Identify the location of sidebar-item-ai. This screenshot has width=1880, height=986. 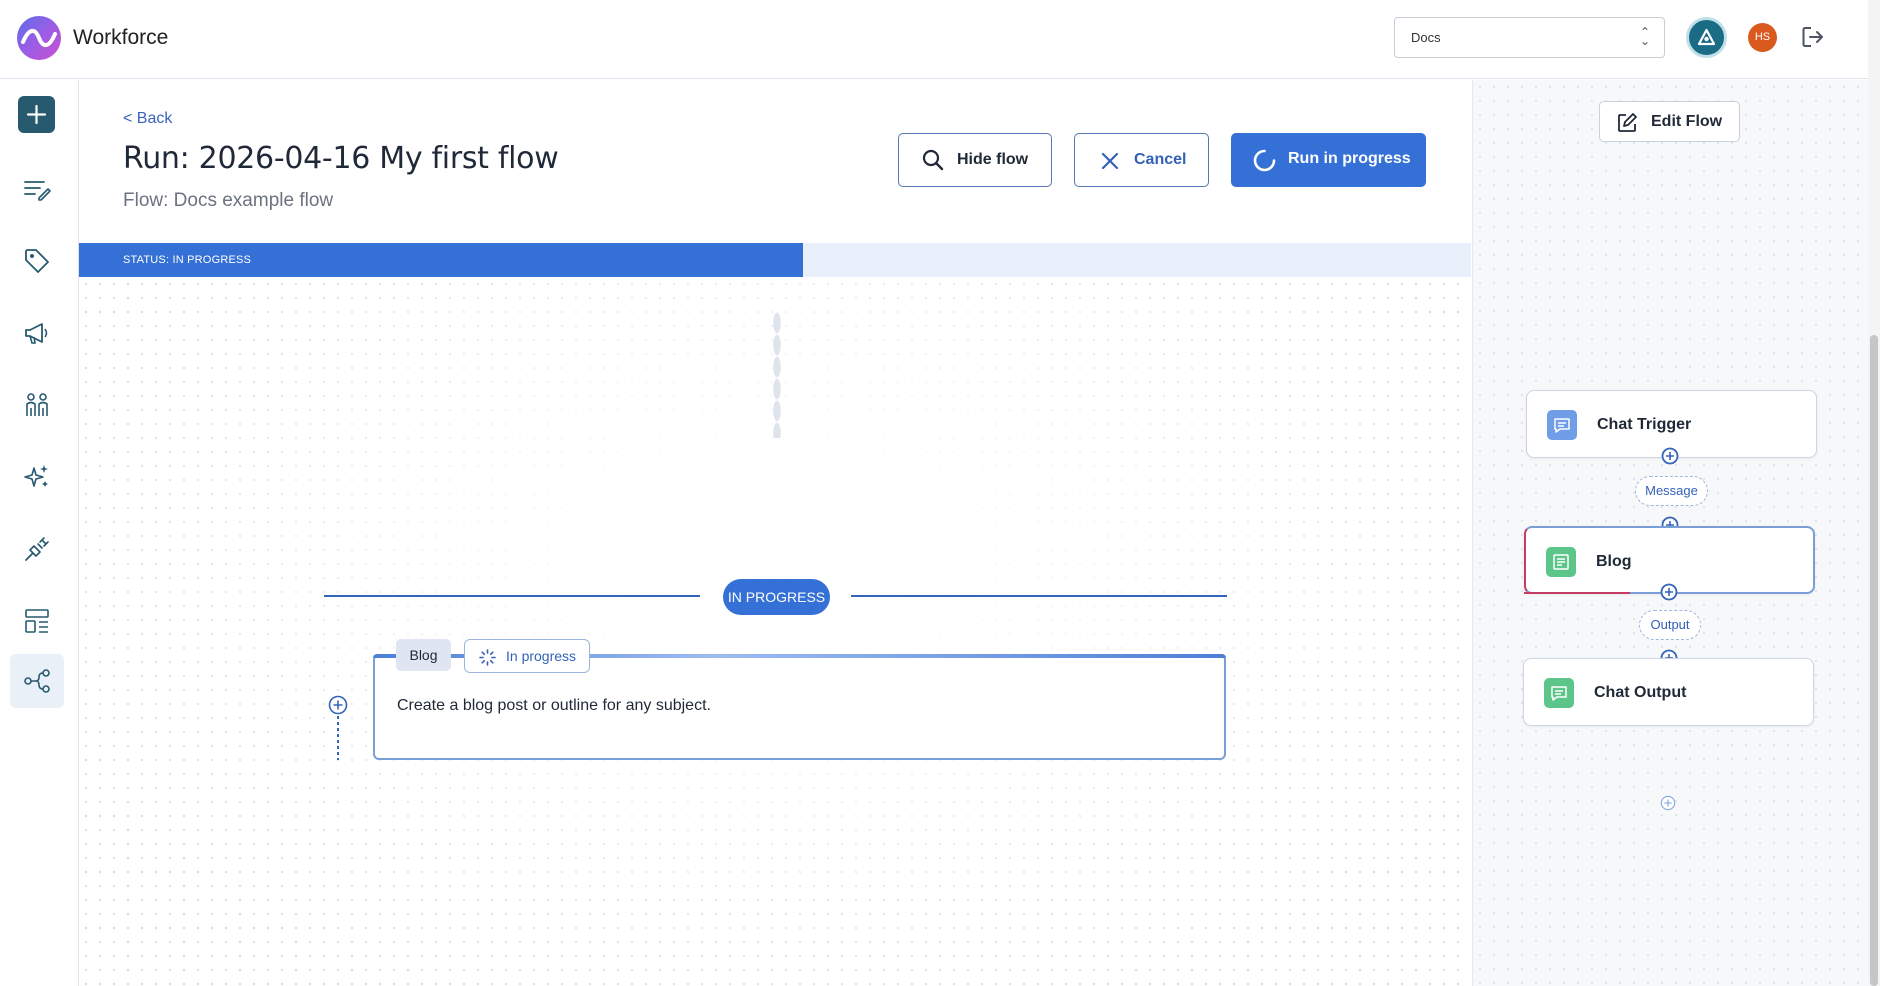
(37, 477).